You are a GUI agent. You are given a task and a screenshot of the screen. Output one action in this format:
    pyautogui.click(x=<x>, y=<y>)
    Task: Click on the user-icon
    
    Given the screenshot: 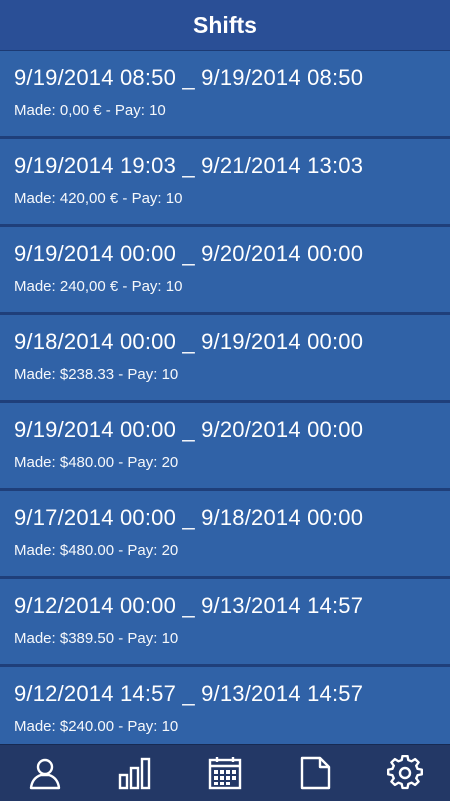 What is the action you would take?
    pyautogui.click(x=45, y=774)
    